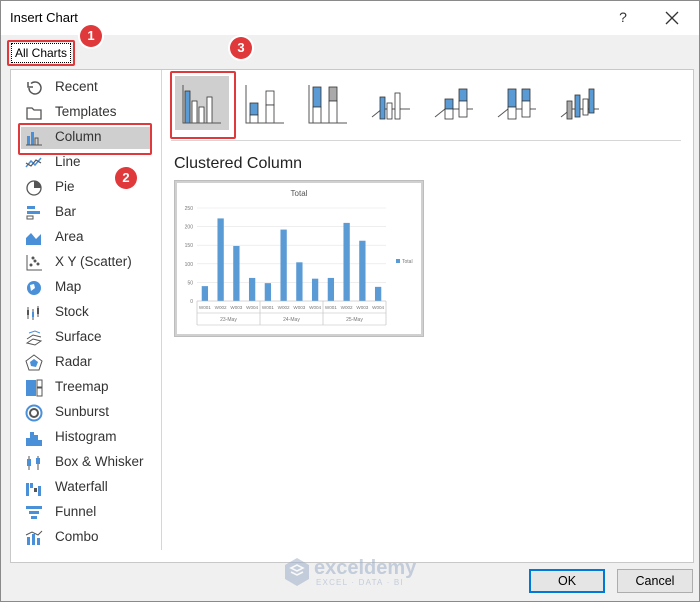  I want to click on sidebar-item-map: Map, so click(86, 288).